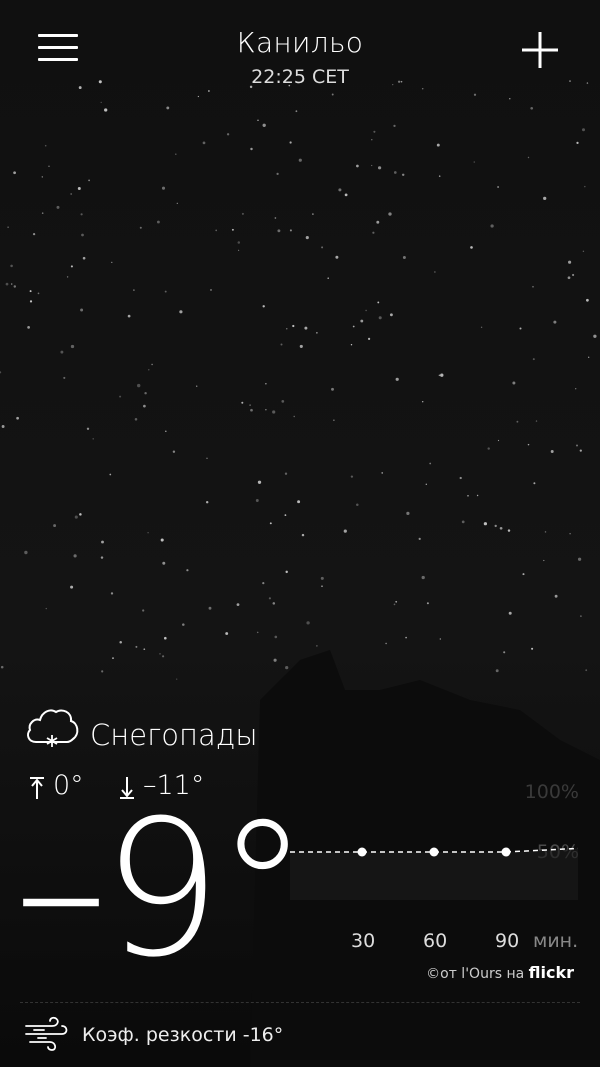 The image size is (600, 1067). What do you see at coordinates (435, 941) in the screenshot?
I see `x-tick-label: 60` at bounding box center [435, 941].